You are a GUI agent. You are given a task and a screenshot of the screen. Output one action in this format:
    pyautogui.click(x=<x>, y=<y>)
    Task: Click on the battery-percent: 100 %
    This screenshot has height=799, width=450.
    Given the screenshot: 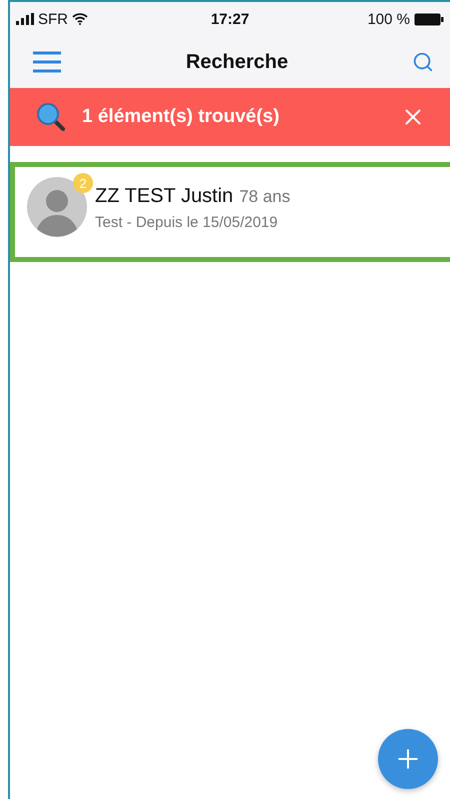 What is the action you would take?
    pyautogui.click(x=388, y=19)
    